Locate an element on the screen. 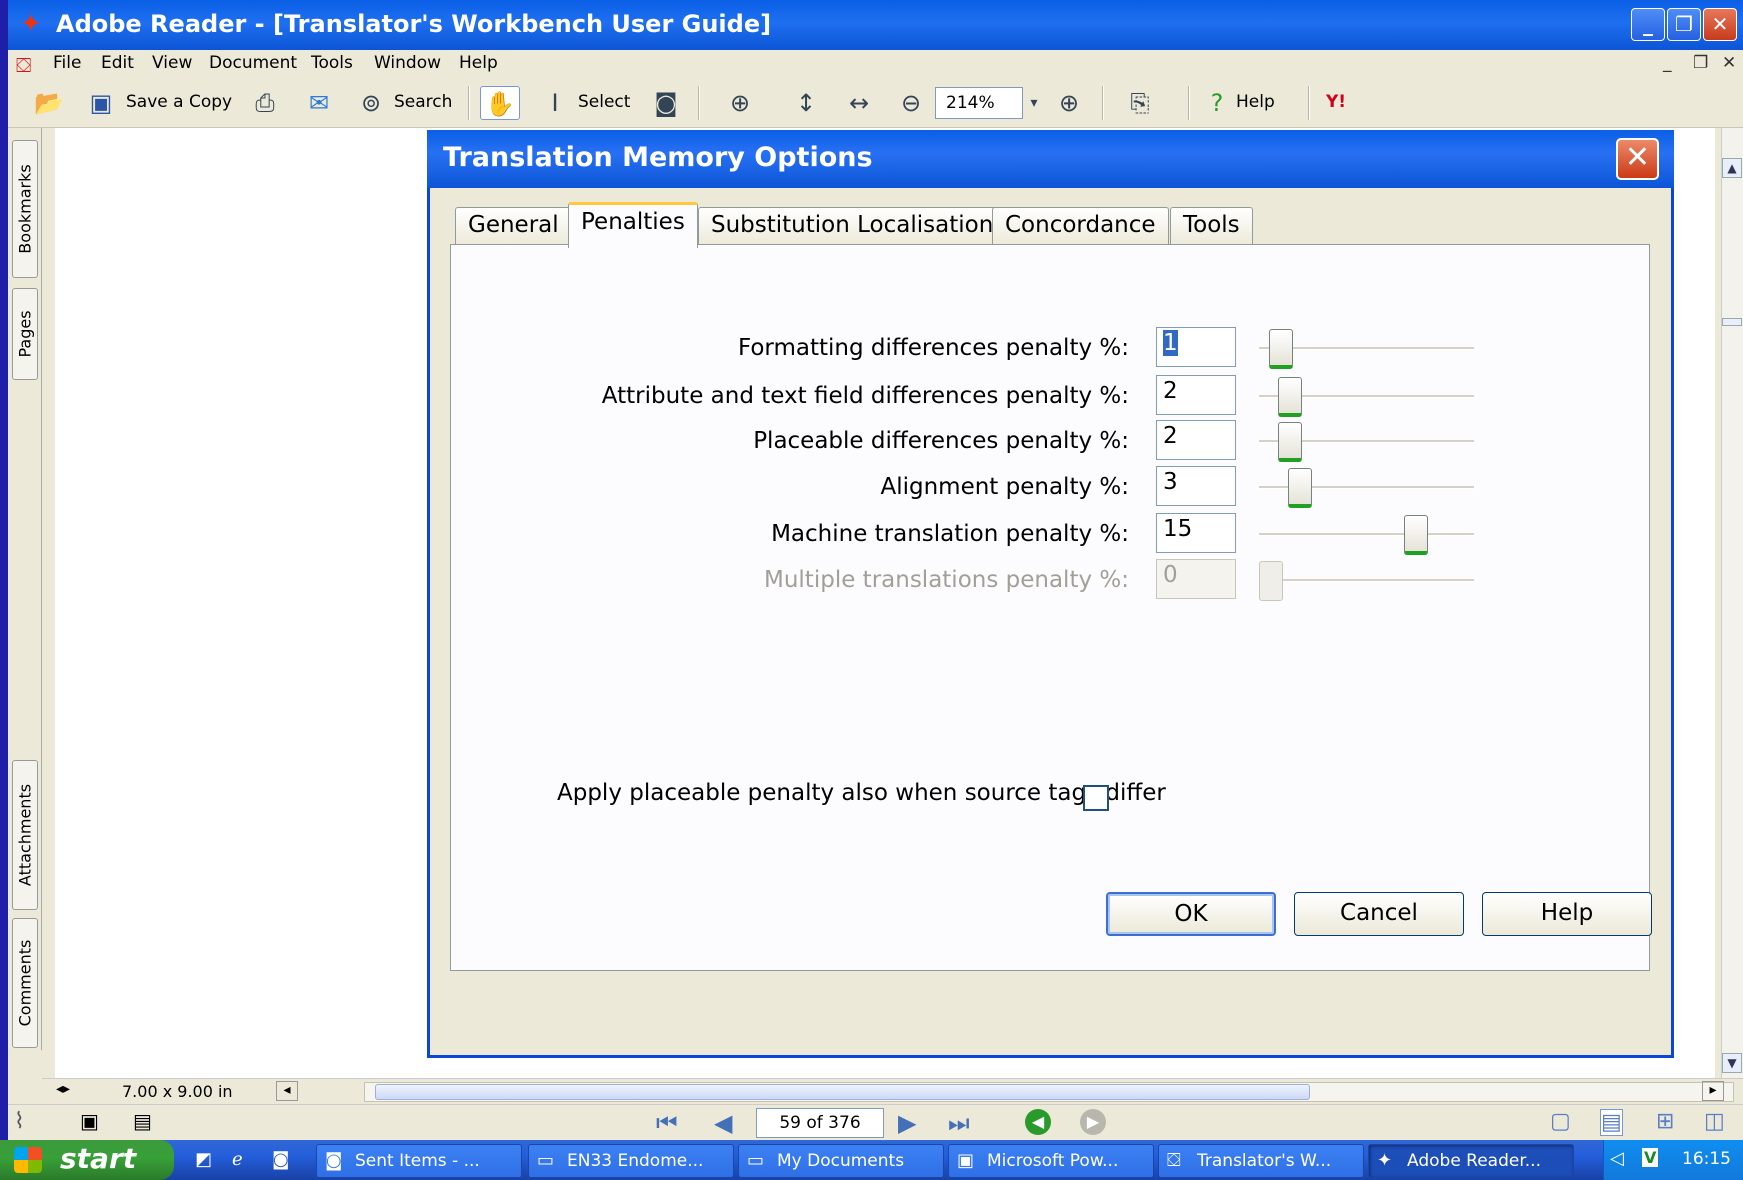 This screenshot has width=1743, height=1180. tray-app-icon: V is located at coordinates (1650, 1157).